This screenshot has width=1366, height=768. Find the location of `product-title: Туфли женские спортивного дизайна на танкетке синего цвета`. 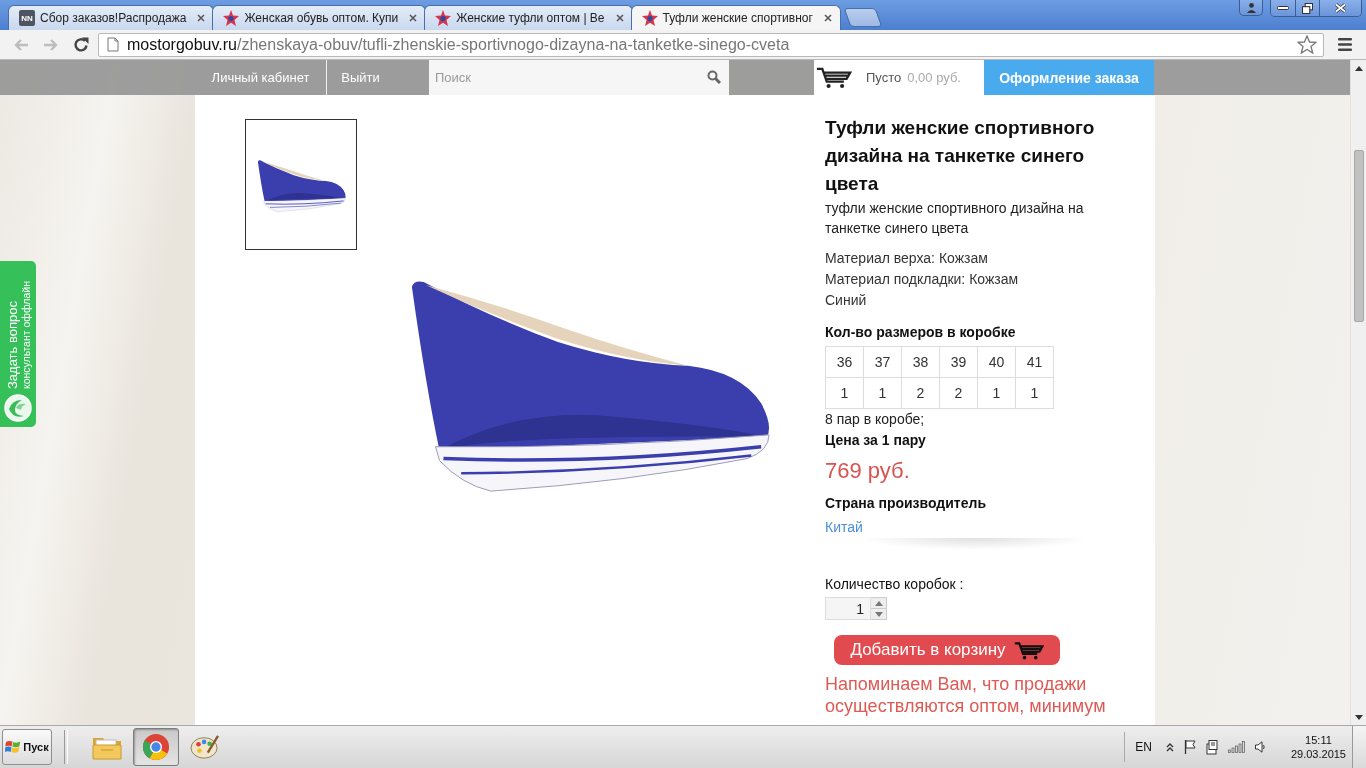

product-title: Туфли женские спортивного дизайна на танкетке синего цвета is located at coordinates (960, 156).